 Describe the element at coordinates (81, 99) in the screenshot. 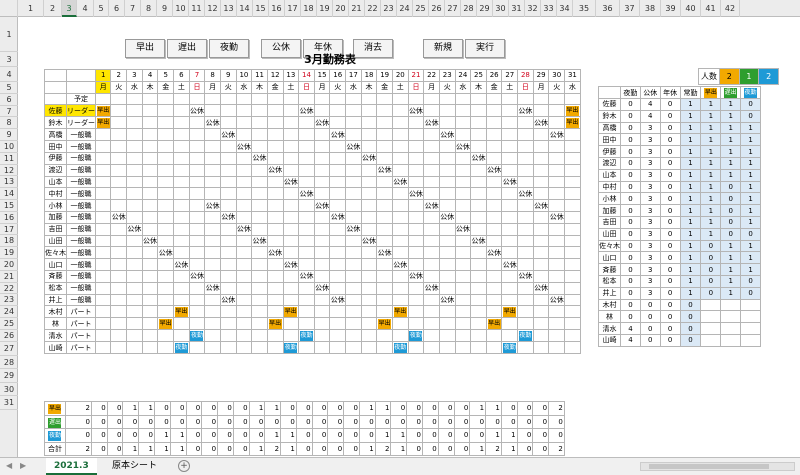

I see `plan-label: 予定` at that location.